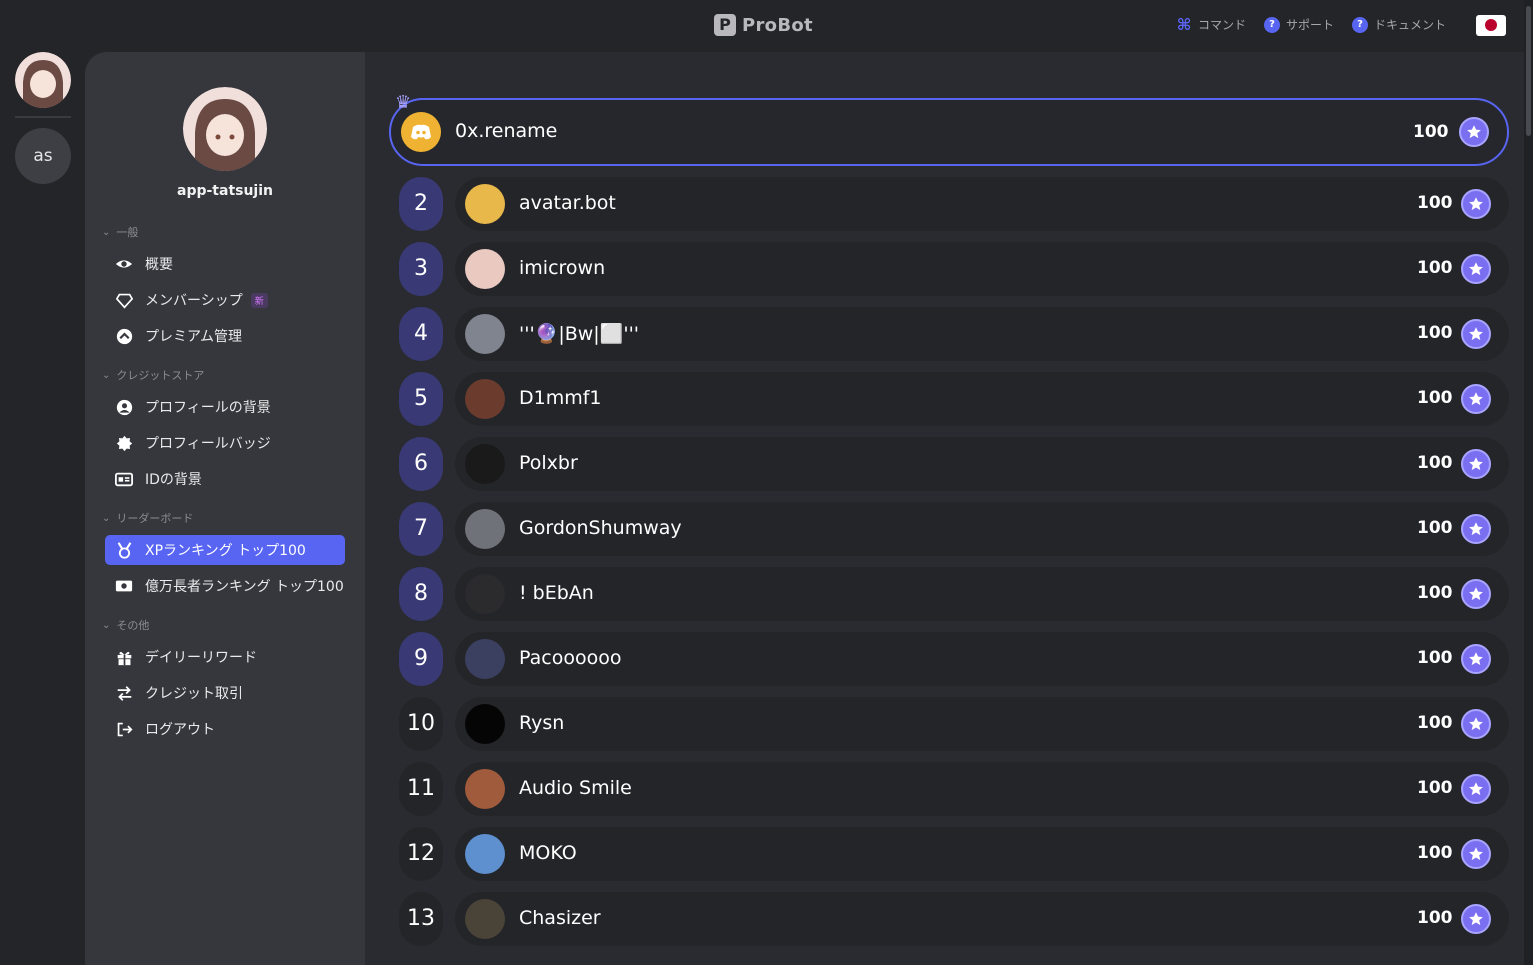  What do you see at coordinates (225, 729) in the screenshot?
I see `sidebar-item-logout: ログアウト` at bounding box center [225, 729].